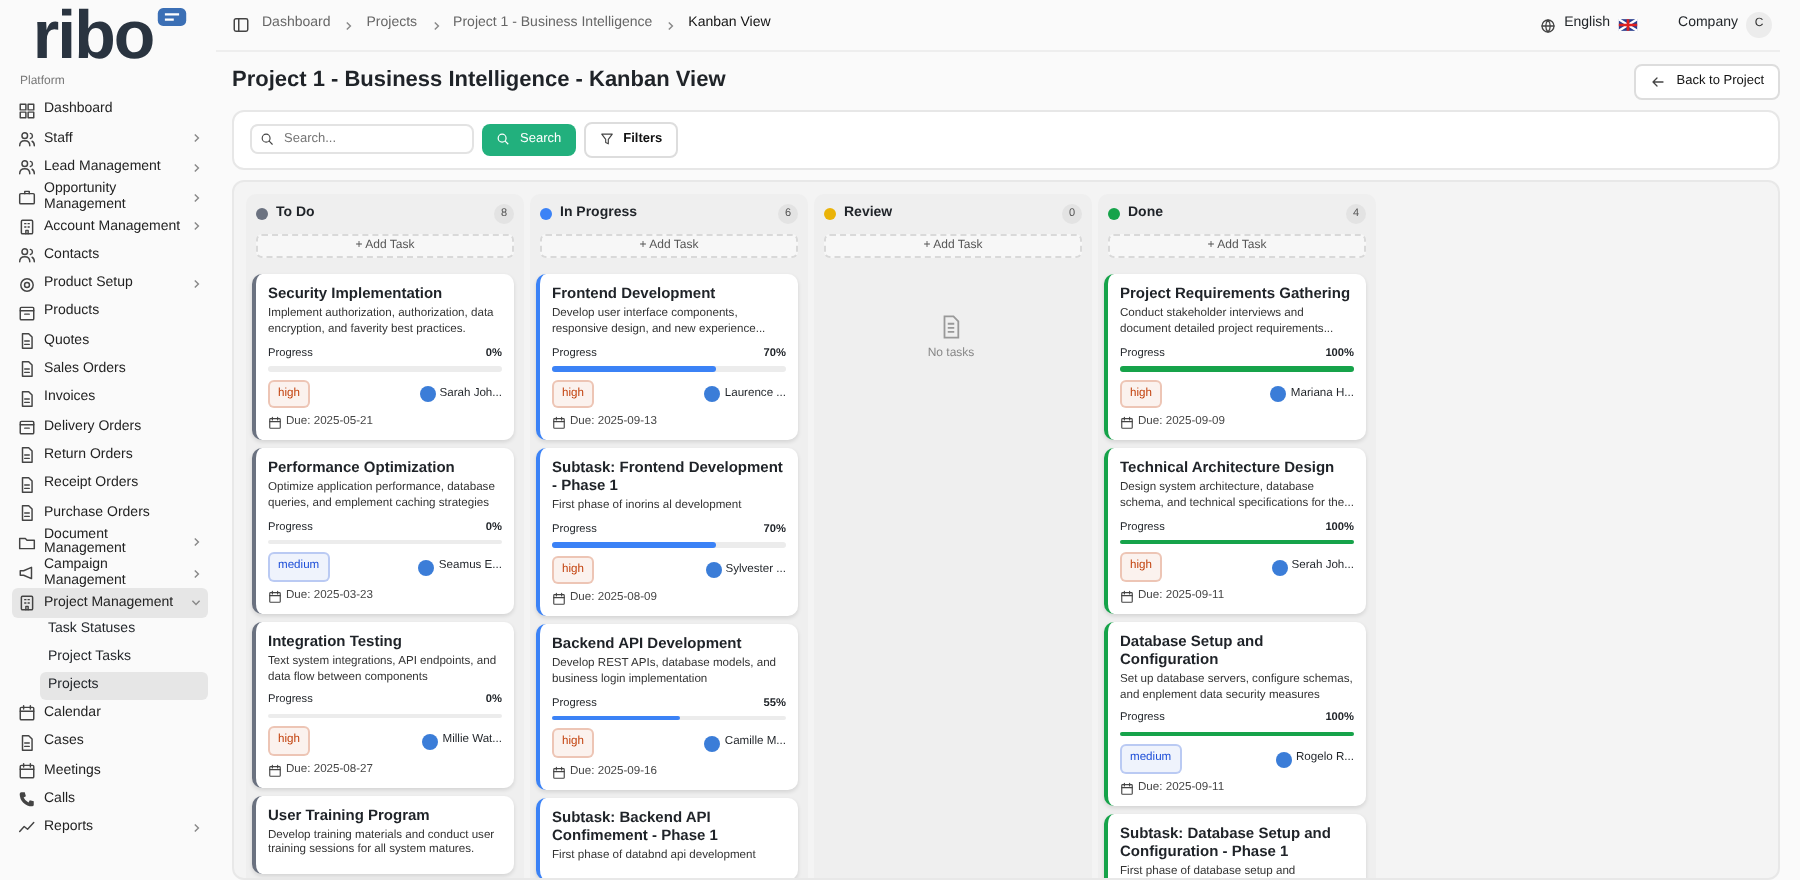 This screenshot has height=880, width=1800. Describe the element at coordinates (1548, 25) in the screenshot. I see `globe-icon` at that location.